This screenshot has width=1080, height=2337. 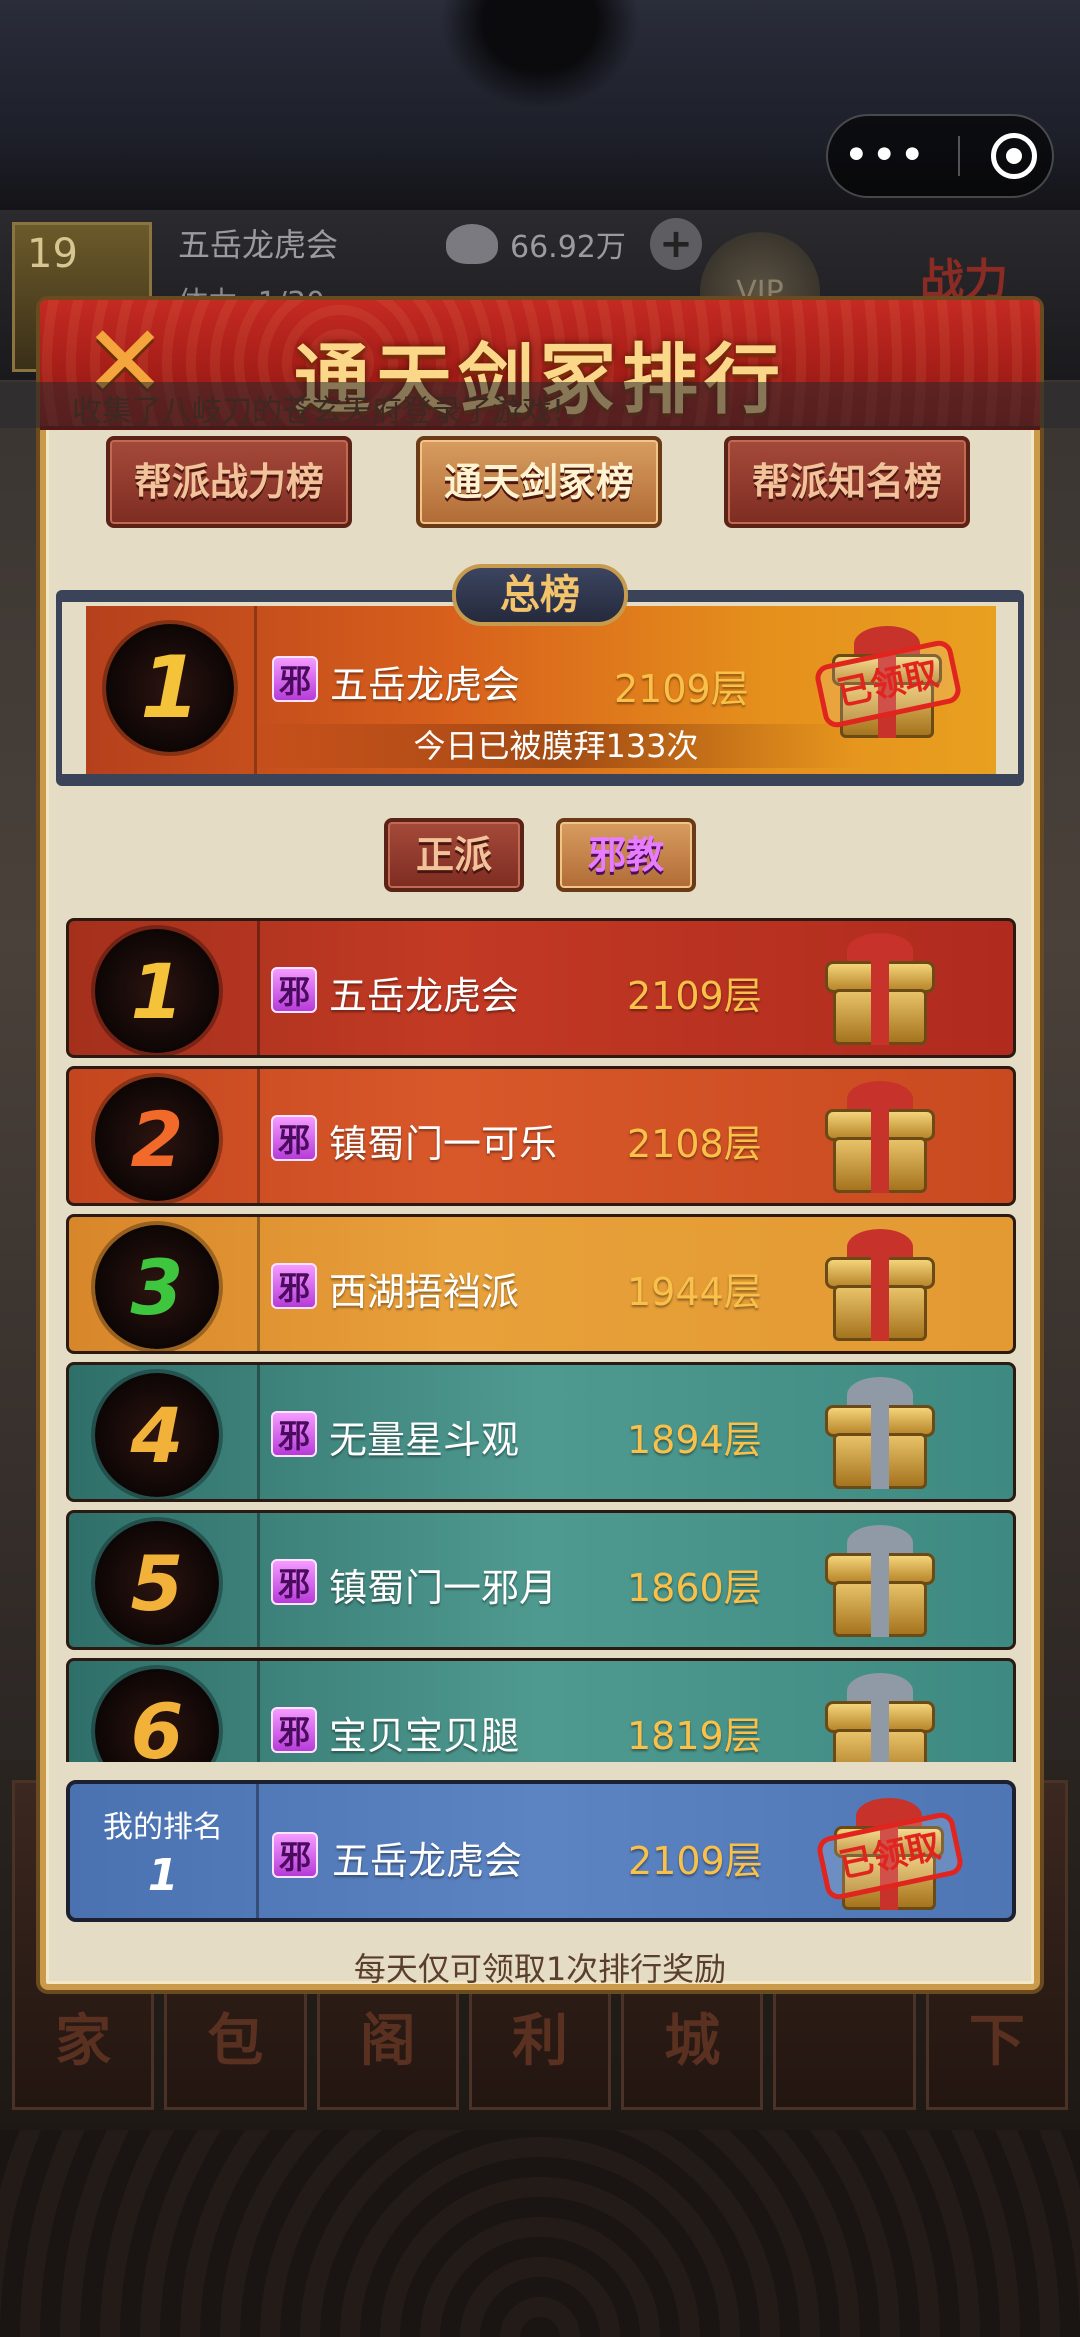 What do you see at coordinates (424, 1292) in the screenshot?
I see `guild-name: 西湖捂裆派` at bounding box center [424, 1292].